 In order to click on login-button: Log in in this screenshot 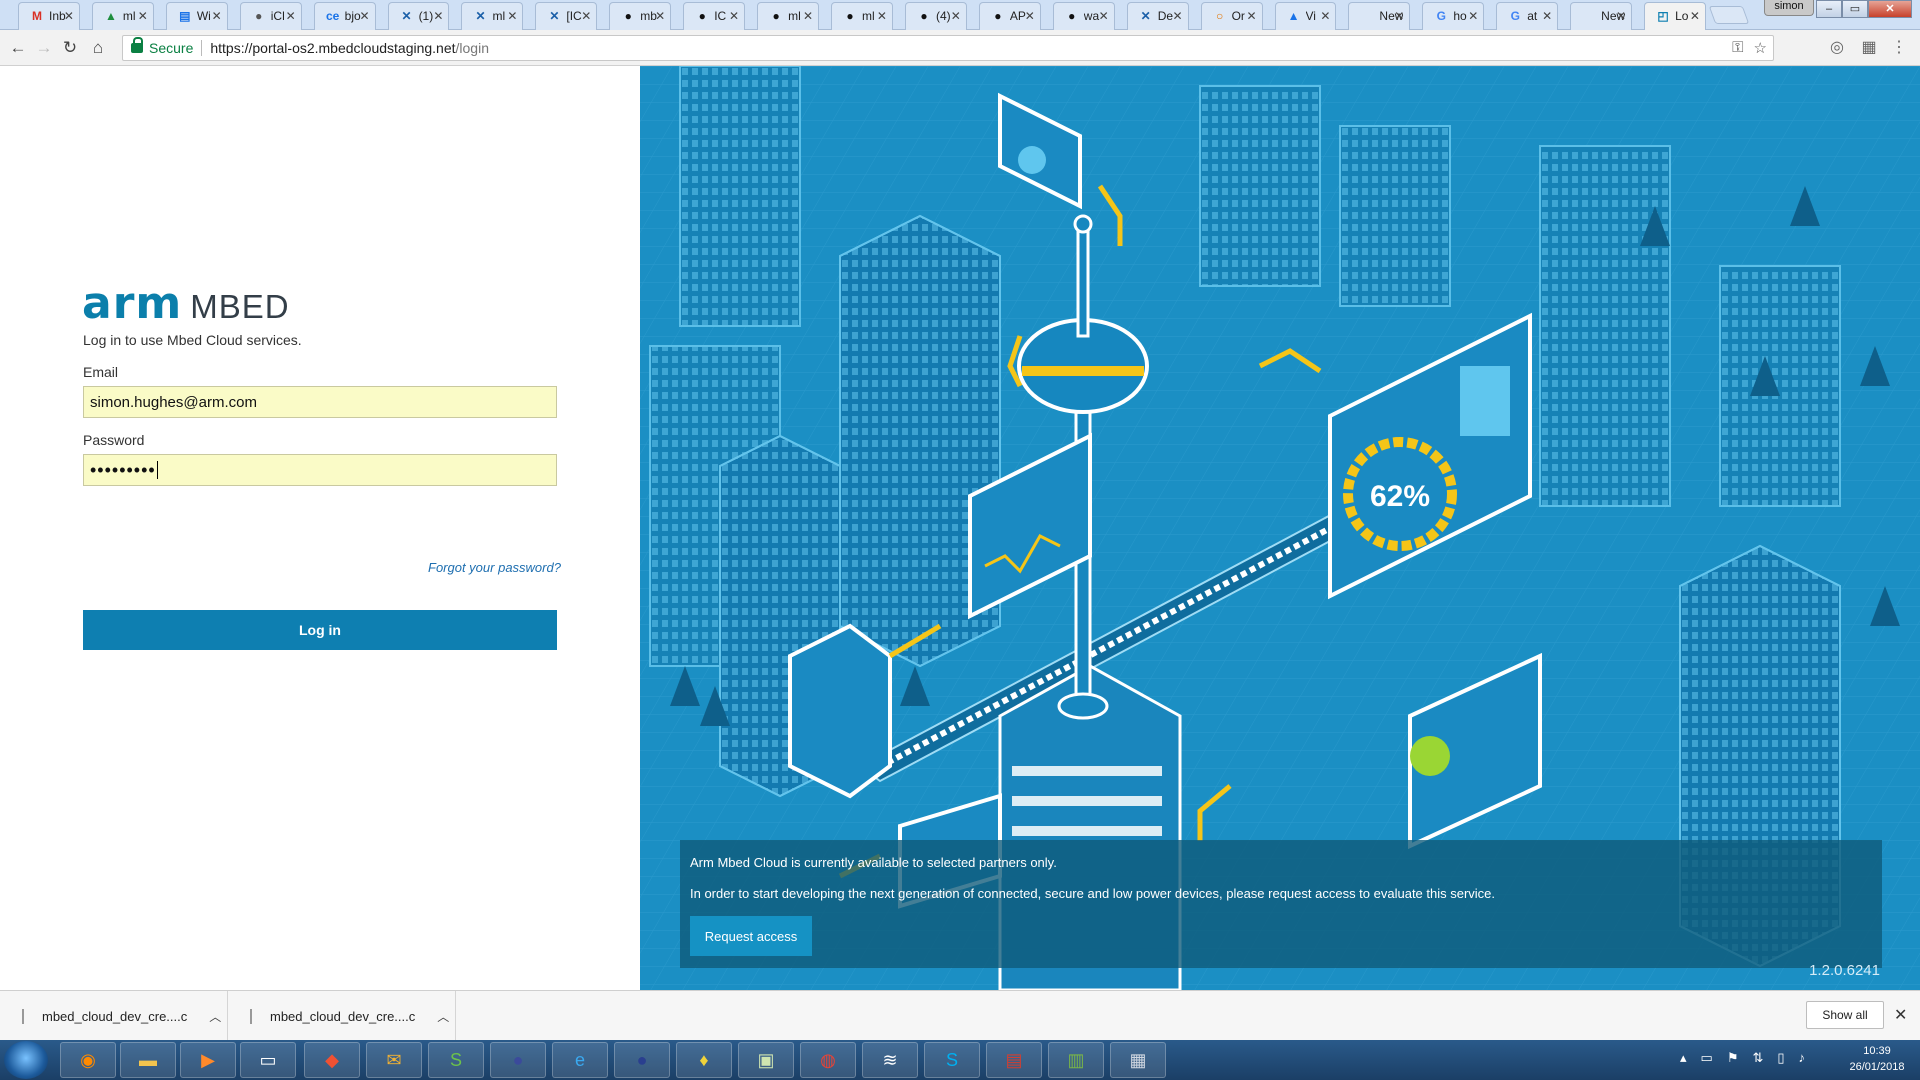, I will do `click(320, 630)`.